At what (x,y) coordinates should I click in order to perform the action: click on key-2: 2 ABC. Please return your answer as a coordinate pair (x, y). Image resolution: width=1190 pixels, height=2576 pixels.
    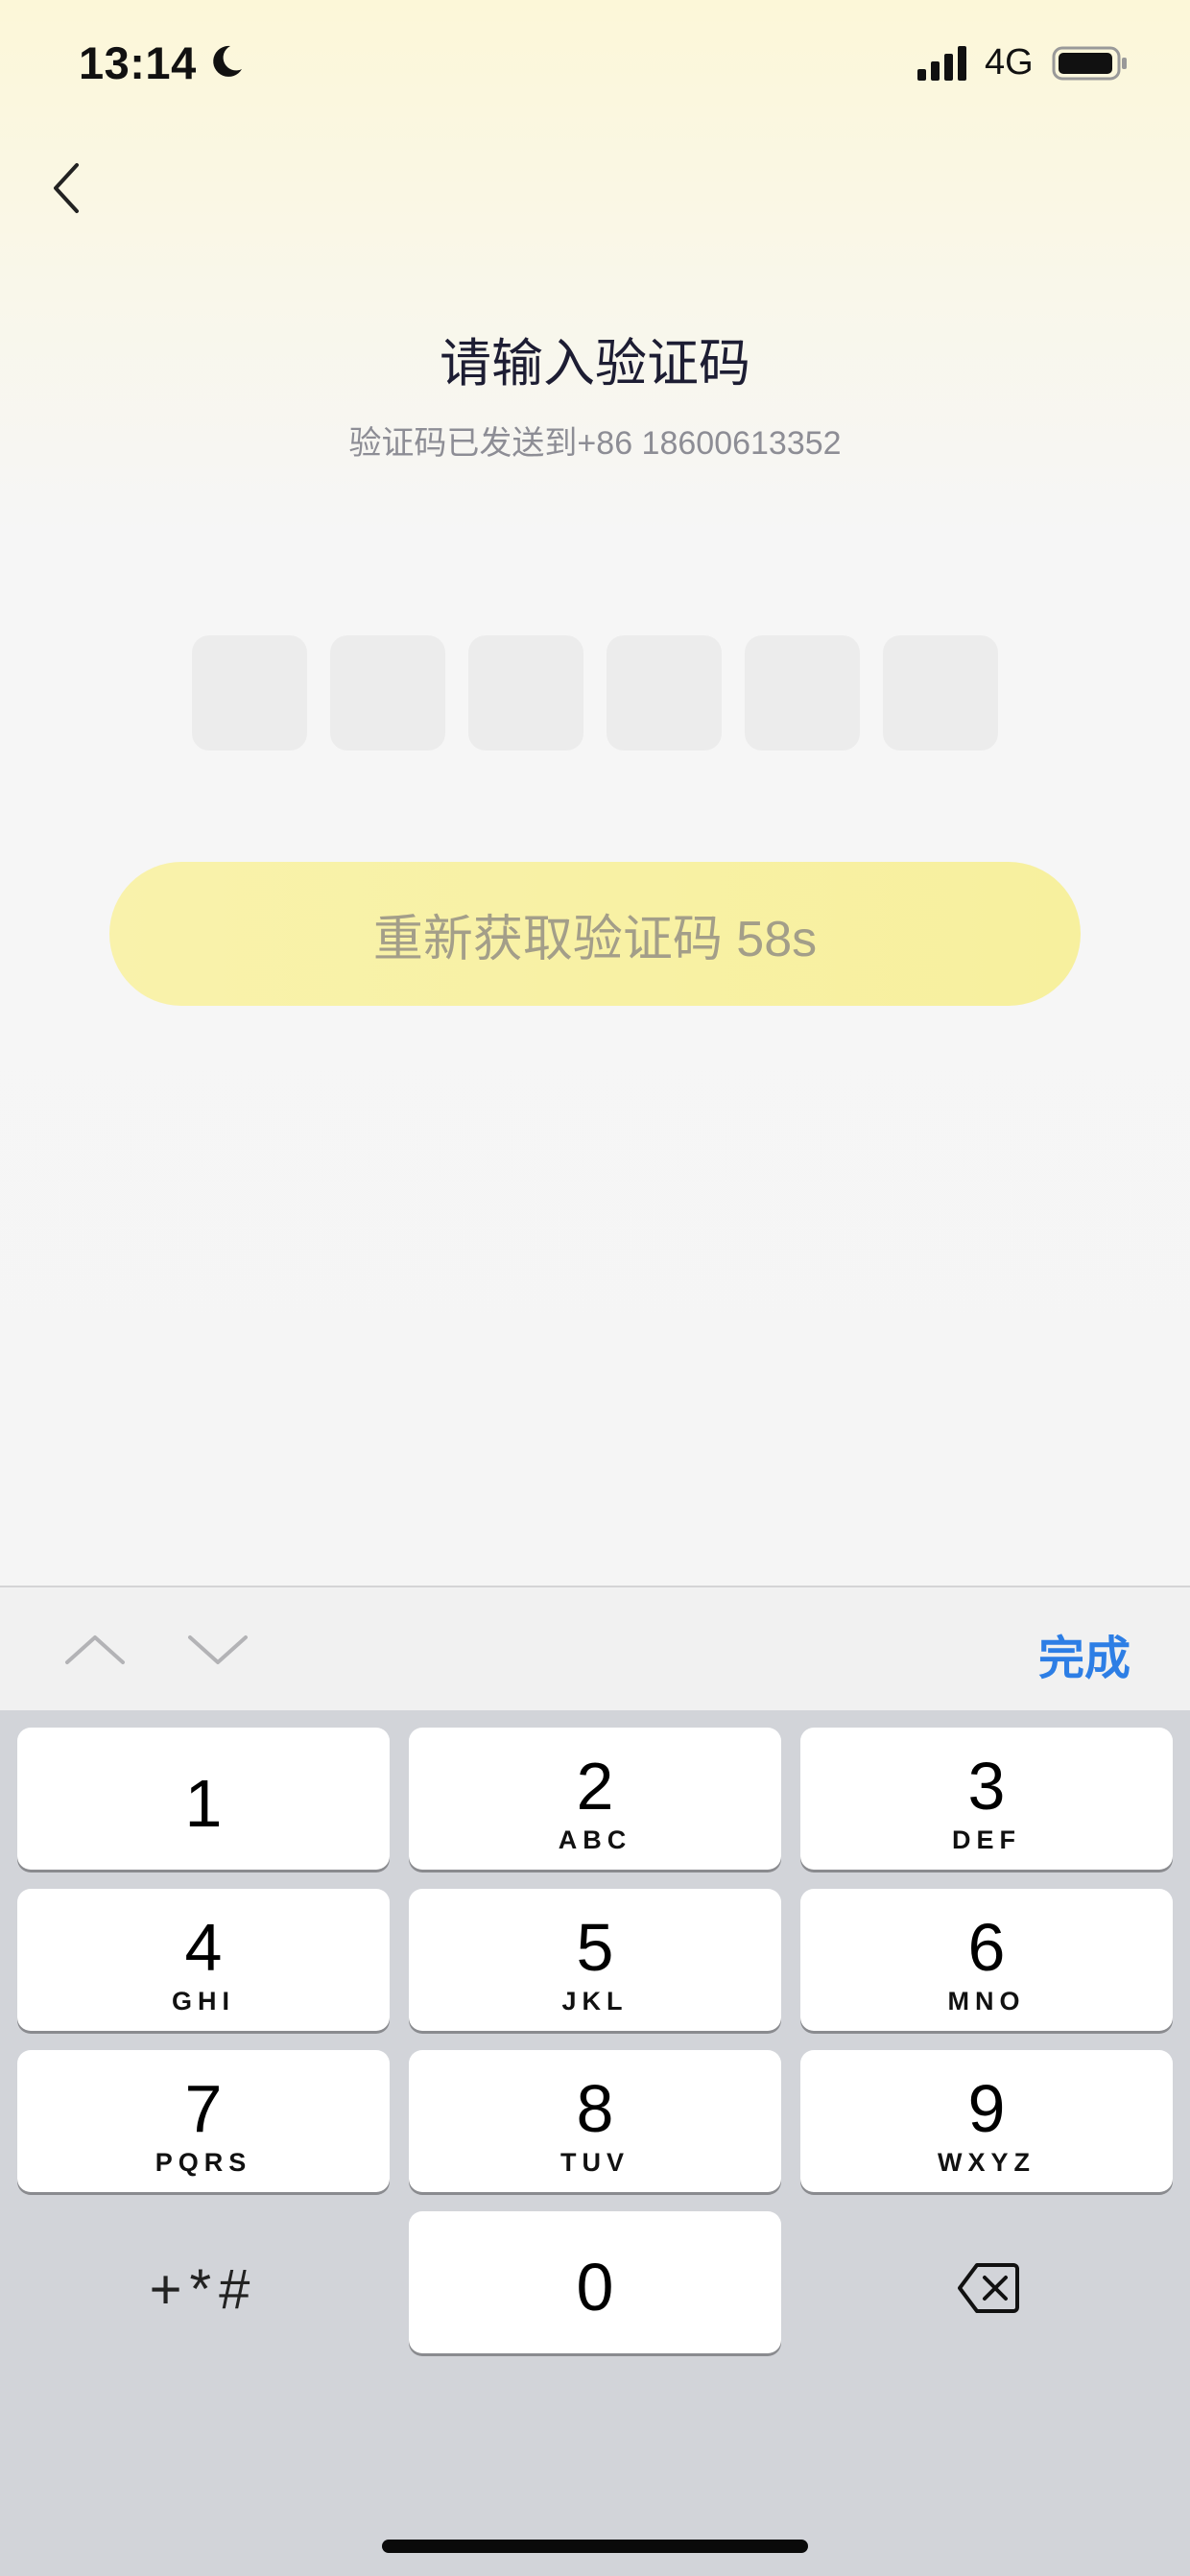
    Looking at the image, I should click on (595, 1799).